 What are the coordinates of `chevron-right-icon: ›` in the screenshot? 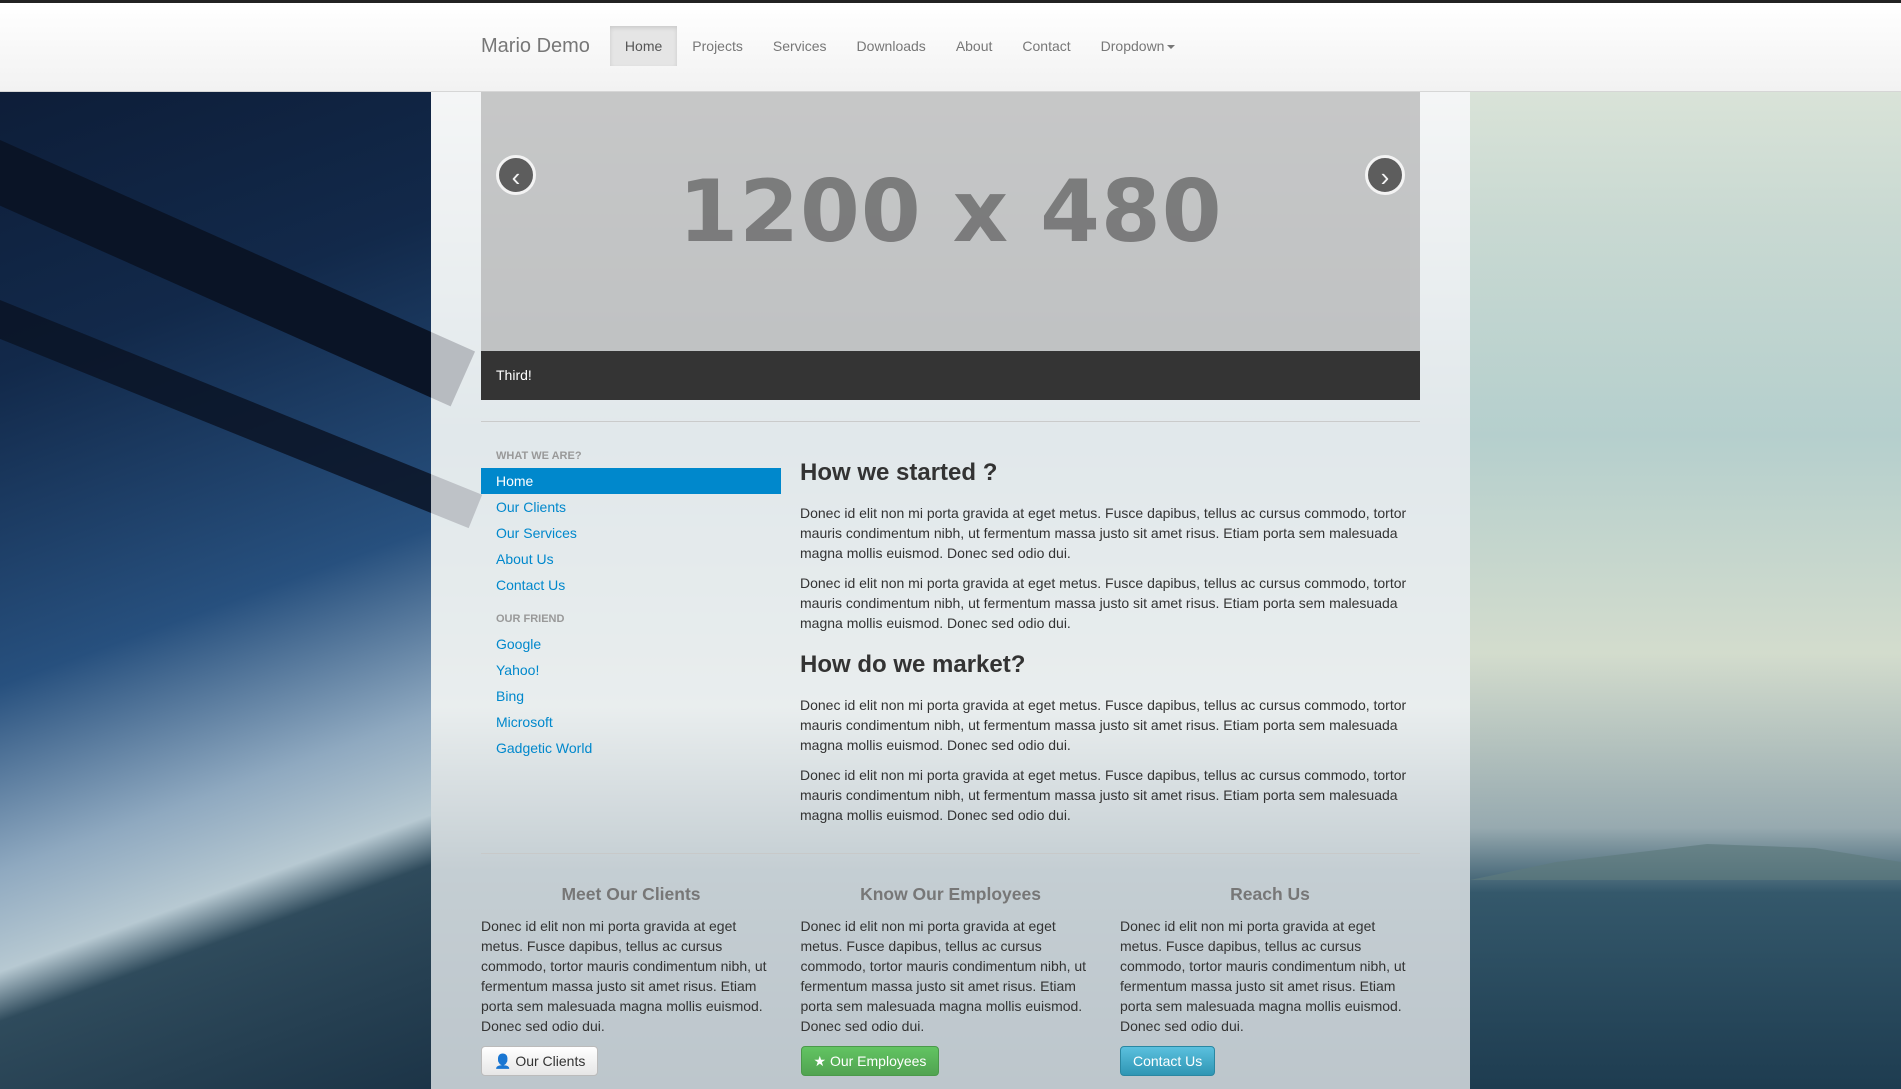 It's located at (1385, 177).